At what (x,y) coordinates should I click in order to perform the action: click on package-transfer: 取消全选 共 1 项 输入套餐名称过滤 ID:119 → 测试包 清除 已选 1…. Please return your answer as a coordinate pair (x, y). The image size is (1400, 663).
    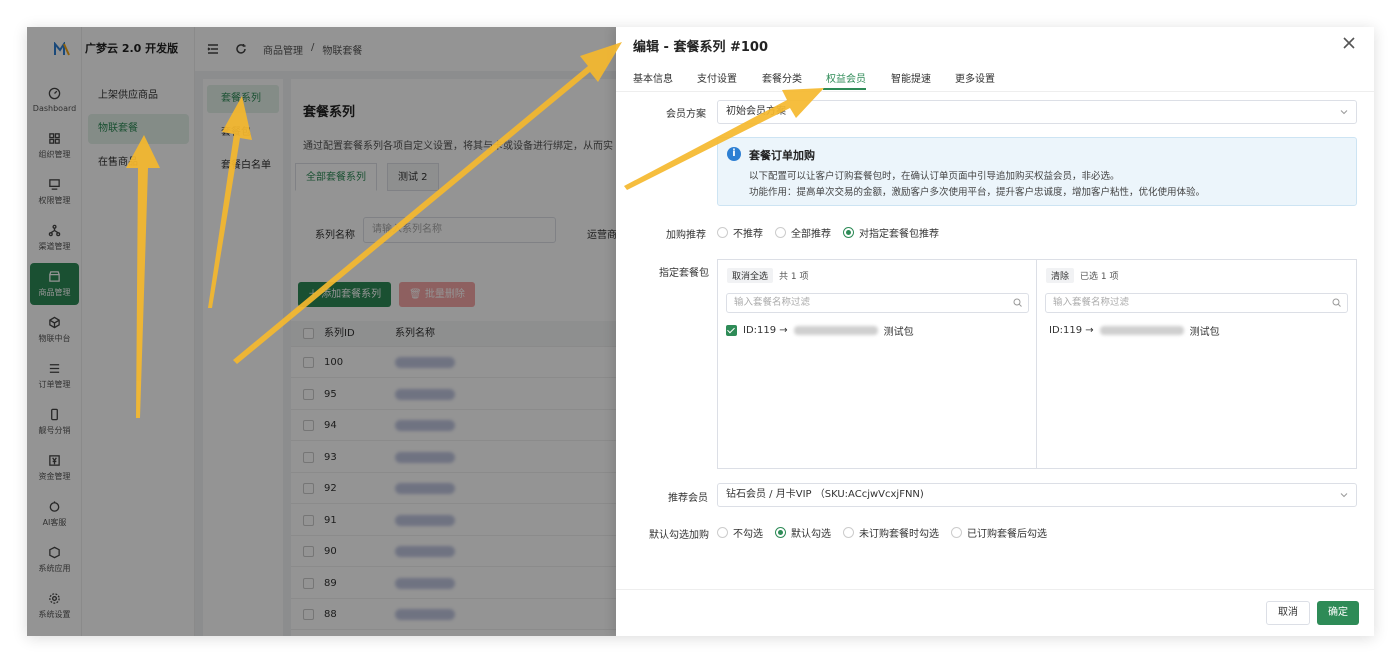
    Looking at the image, I should click on (1037, 364).